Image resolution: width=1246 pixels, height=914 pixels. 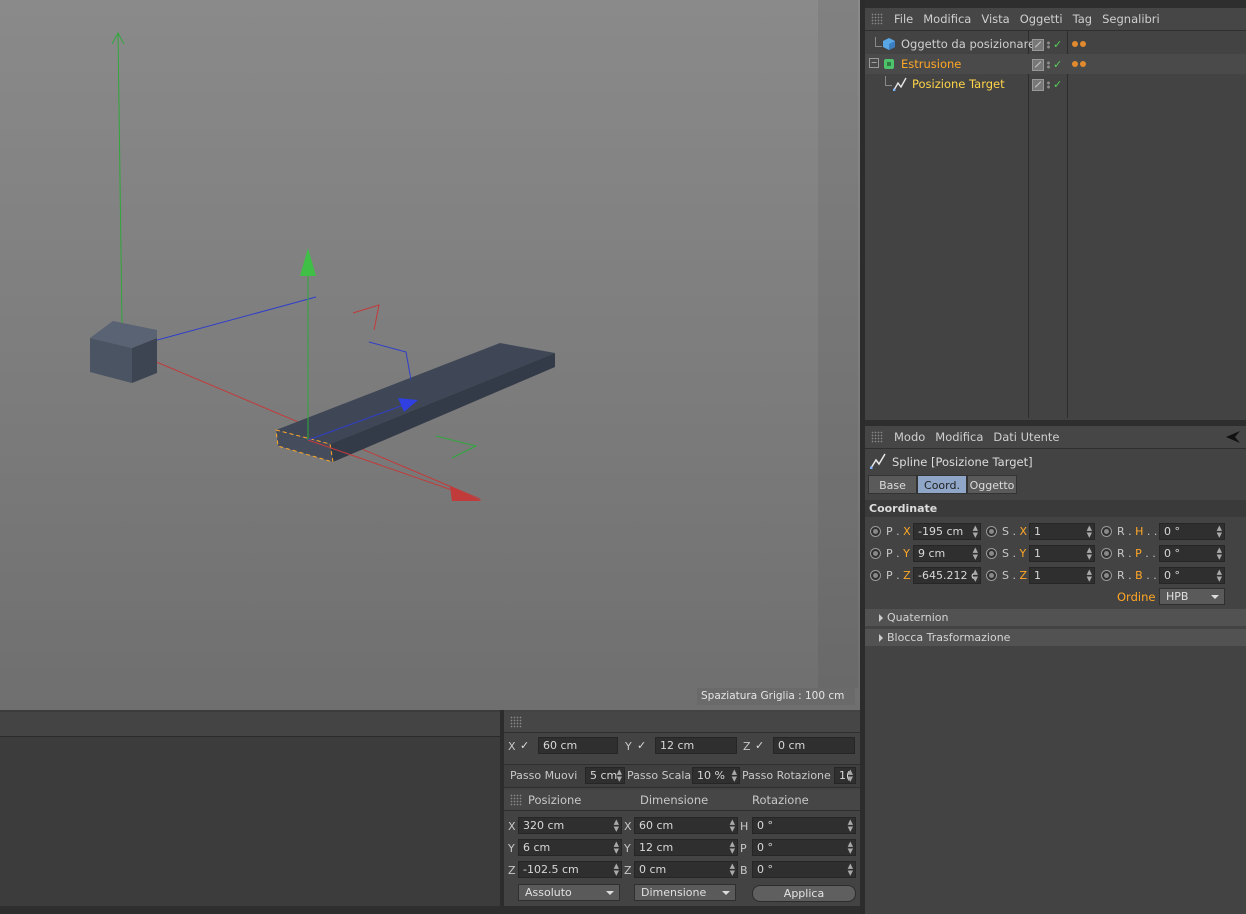 I want to click on axis-x-check-icon: ✓, so click(x=524, y=745).